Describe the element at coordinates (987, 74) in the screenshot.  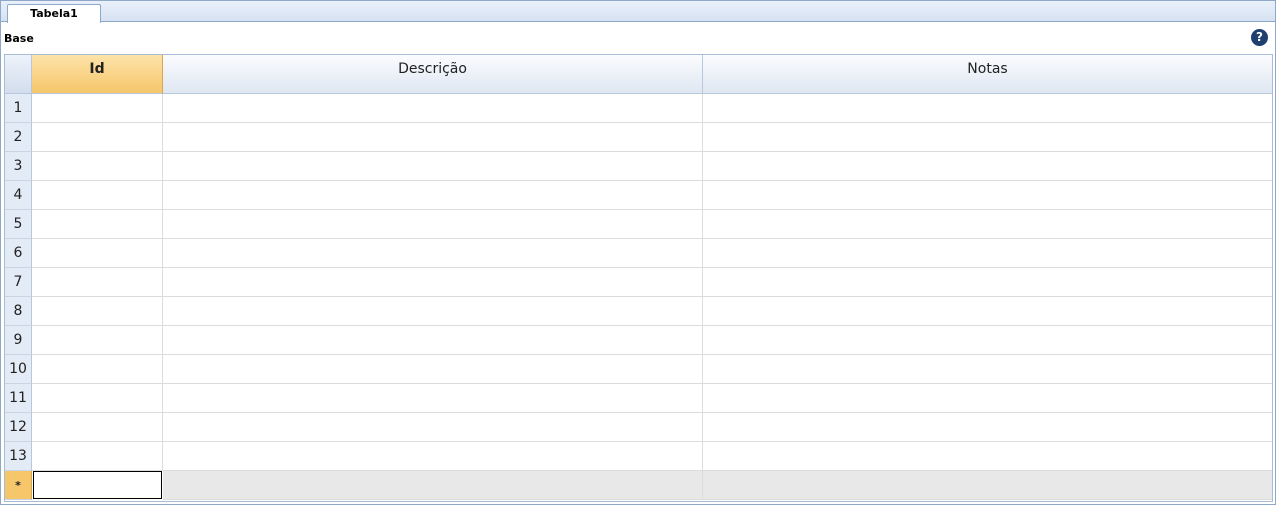
I see `column-header-notas: Notas` at that location.